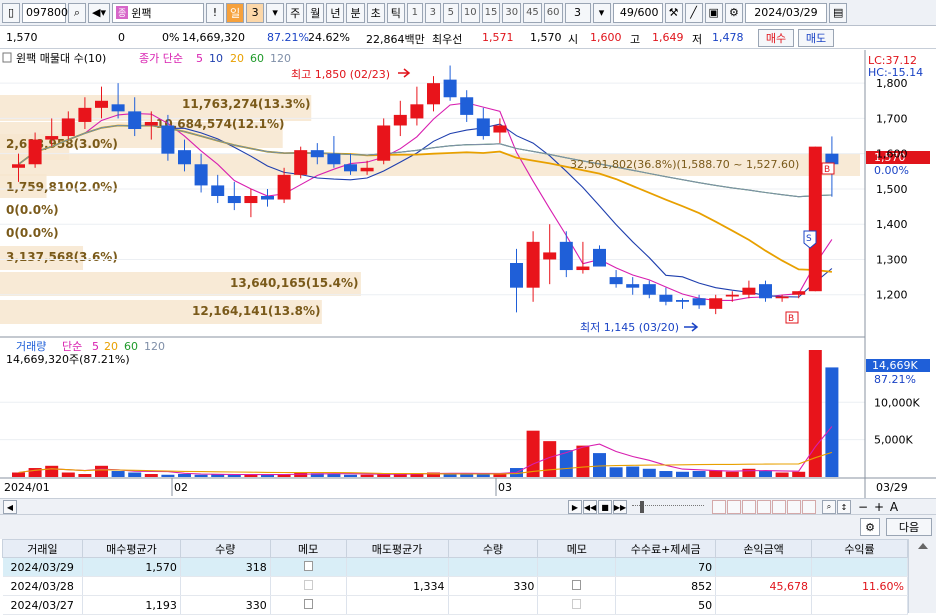 This screenshot has width=936, height=615. What do you see at coordinates (553, 12) in the screenshot?
I see `minute-60-button: 60` at bounding box center [553, 12].